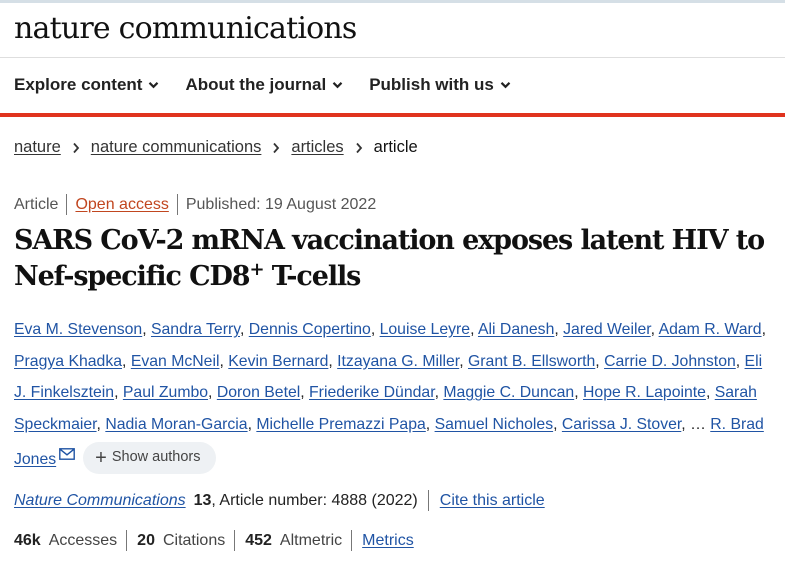 The height and width of the screenshot is (579, 785). What do you see at coordinates (36, 204) in the screenshot?
I see `article-type: Article` at bounding box center [36, 204].